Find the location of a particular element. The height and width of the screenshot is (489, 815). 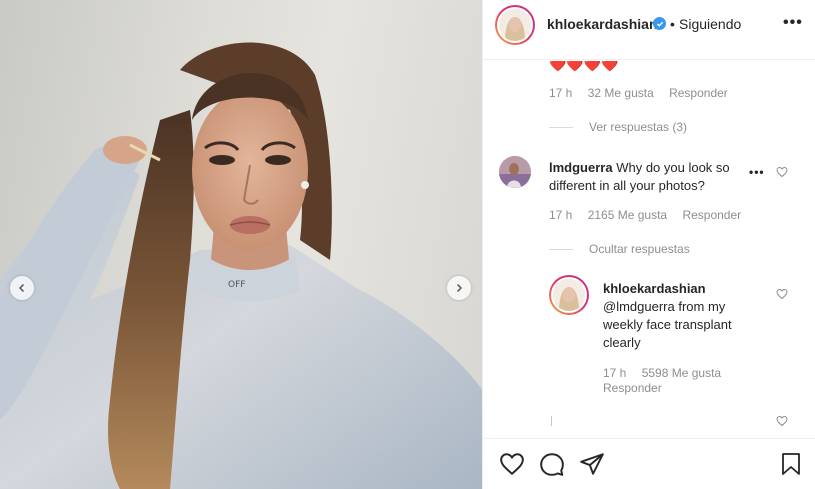

reply-username: khloekardashian is located at coordinates (654, 288).